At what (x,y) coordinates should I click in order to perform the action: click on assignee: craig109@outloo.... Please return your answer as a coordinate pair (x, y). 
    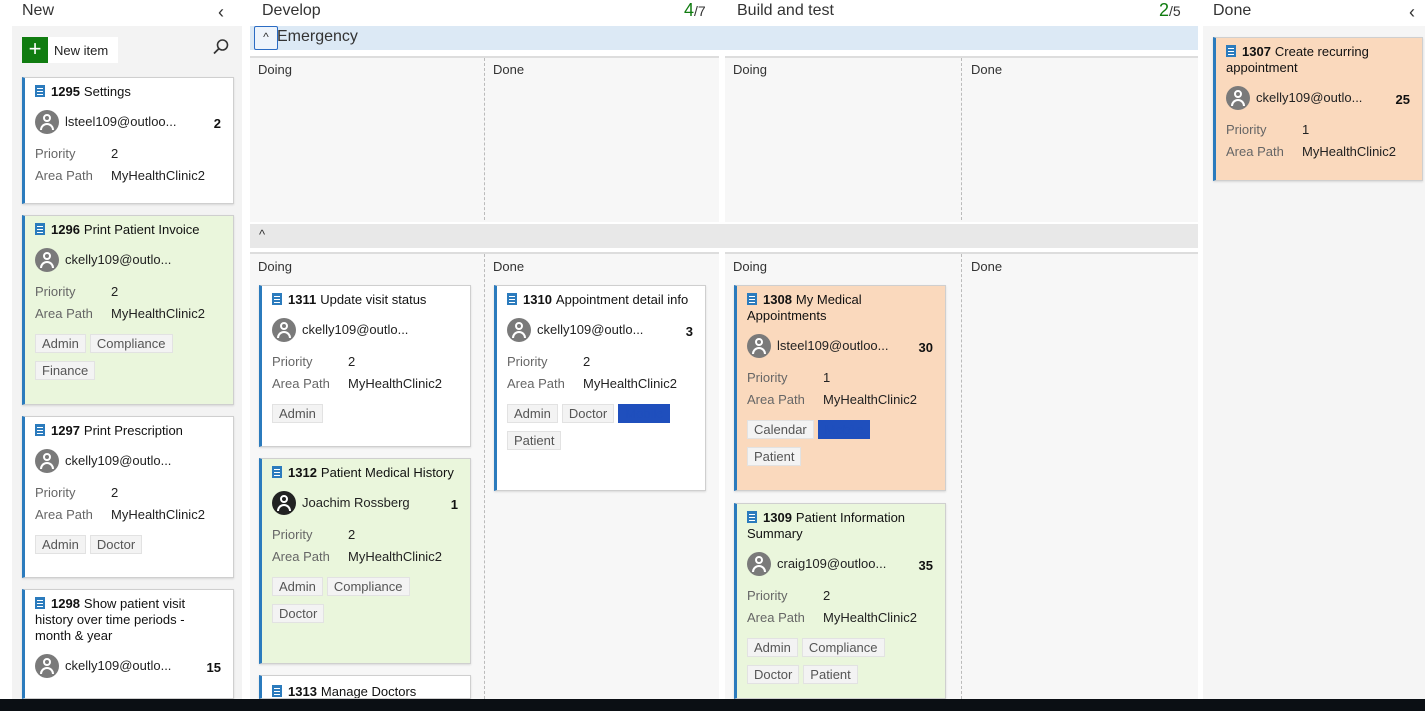
    Looking at the image, I should click on (831, 563).